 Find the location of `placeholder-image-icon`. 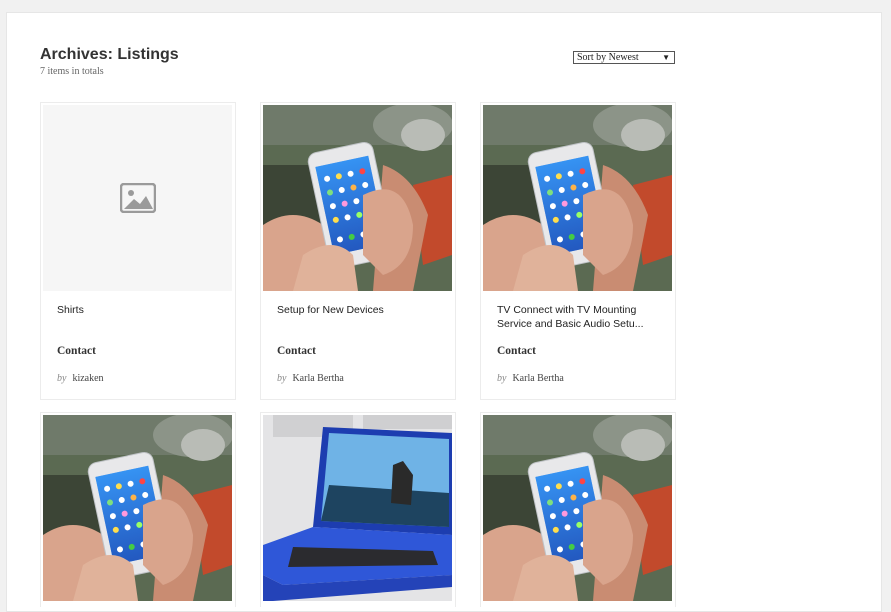

placeholder-image-icon is located at coordinates (137, 198).